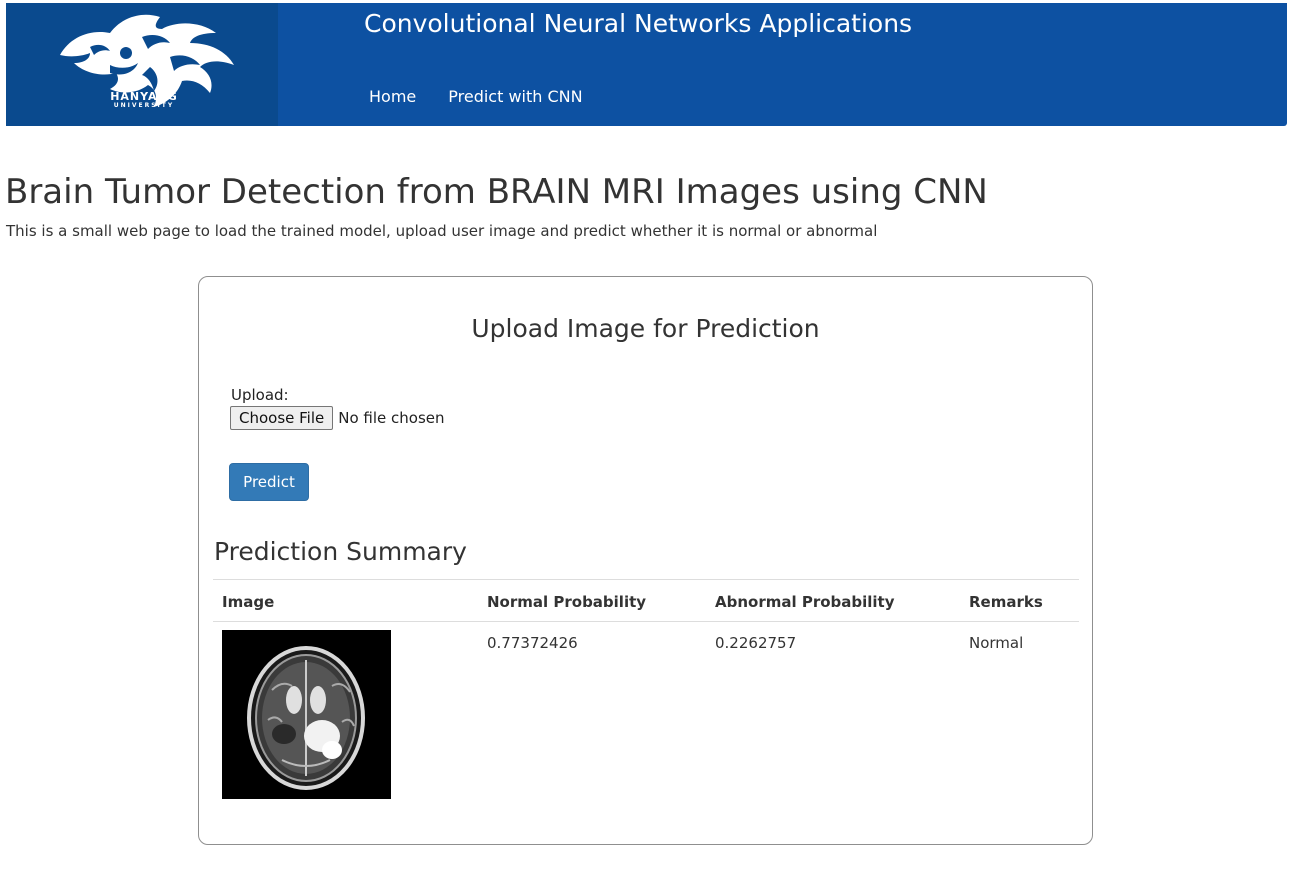 The image size is (1293, 891). I want to click on file-input: Choose File No file chosen, so click(337, 418).